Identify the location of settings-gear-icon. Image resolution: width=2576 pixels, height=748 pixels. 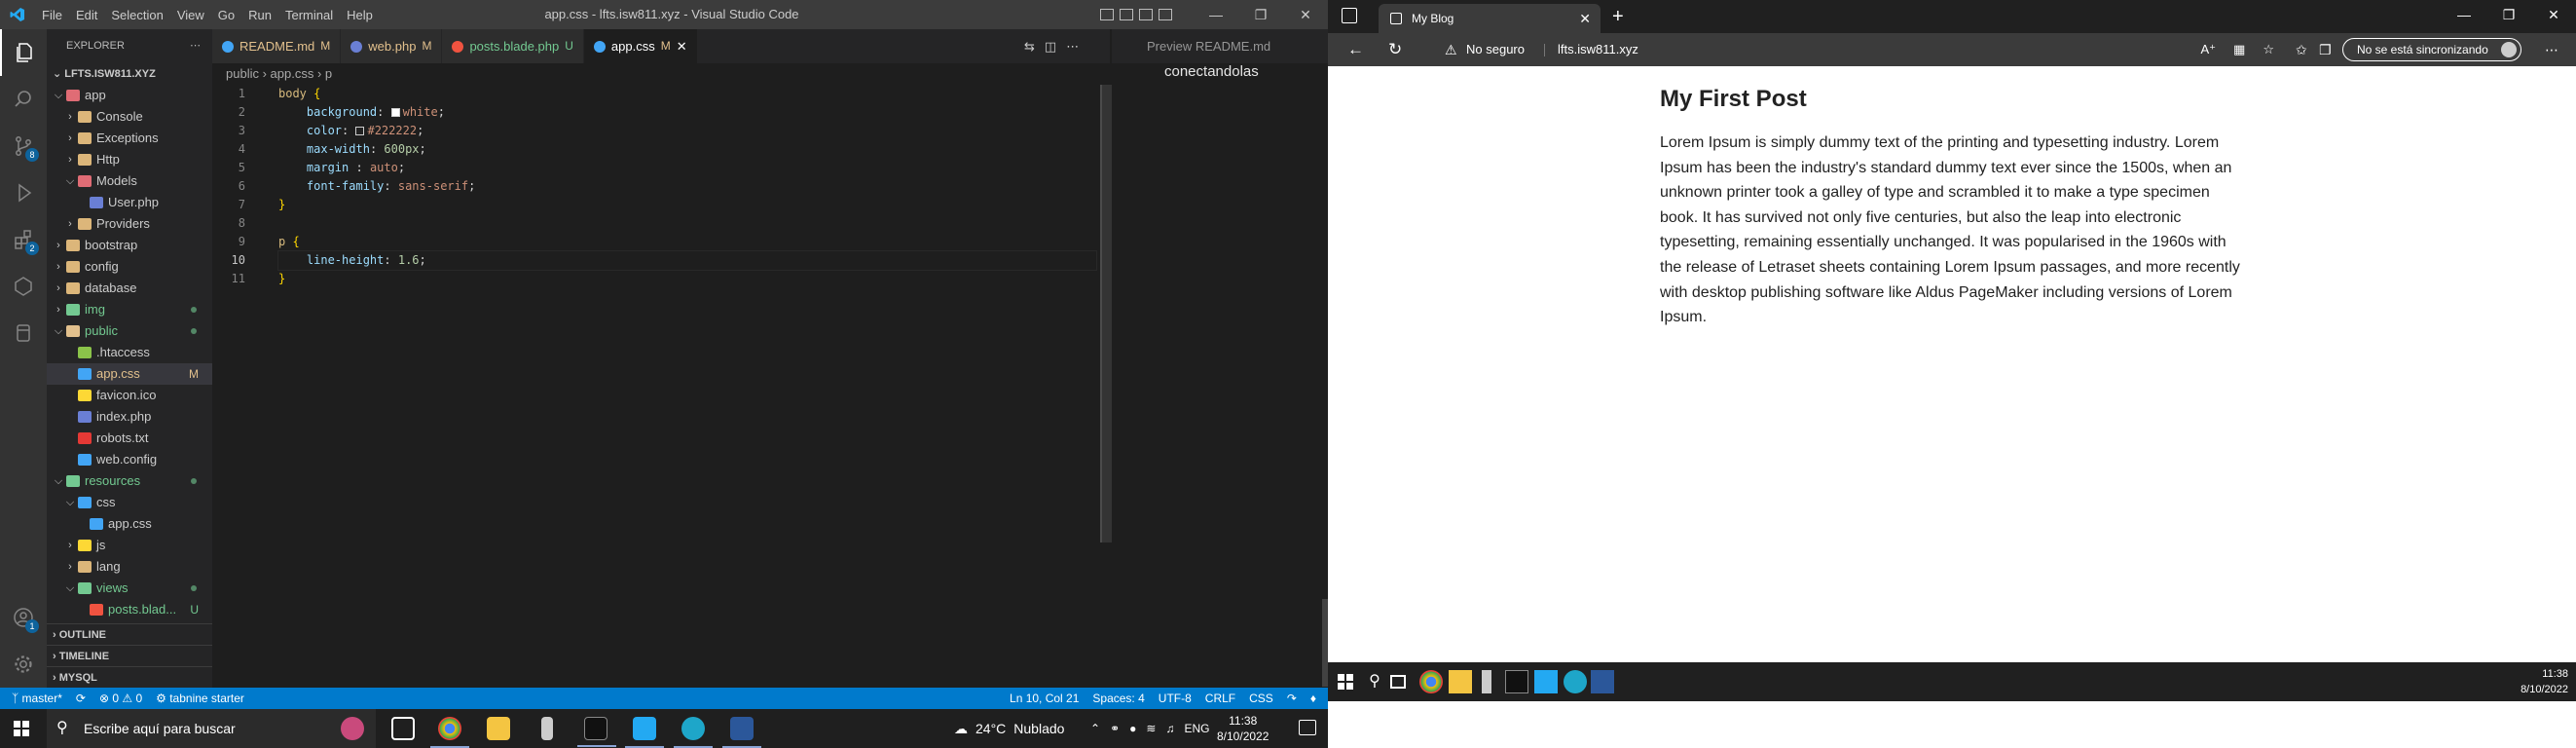
(23, 665).